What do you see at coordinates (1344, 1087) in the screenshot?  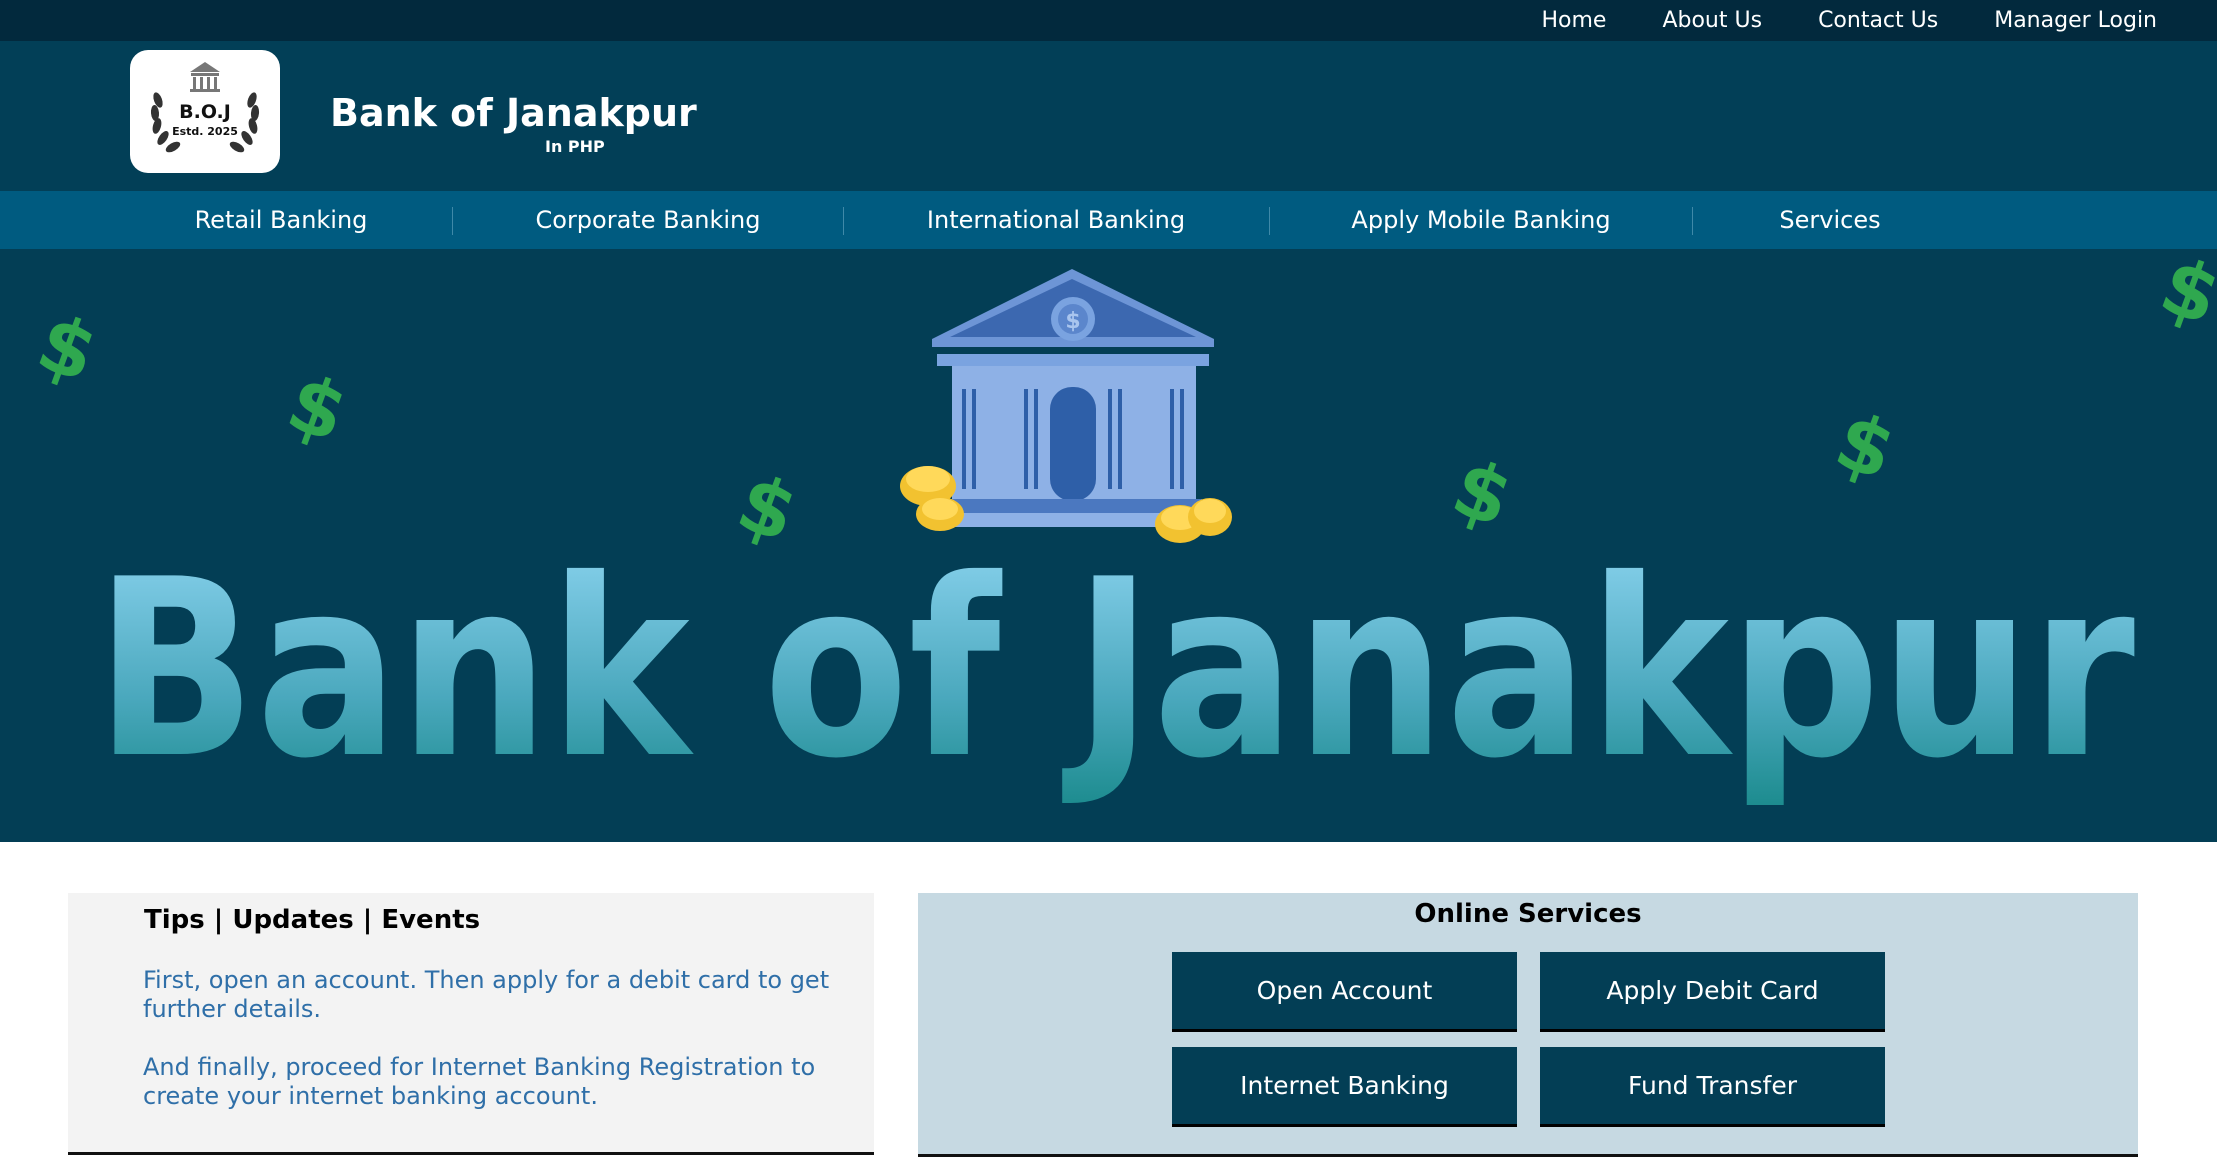 I see `internet-banking-button: Internet Banking` at bounding box center [1344, 1087].